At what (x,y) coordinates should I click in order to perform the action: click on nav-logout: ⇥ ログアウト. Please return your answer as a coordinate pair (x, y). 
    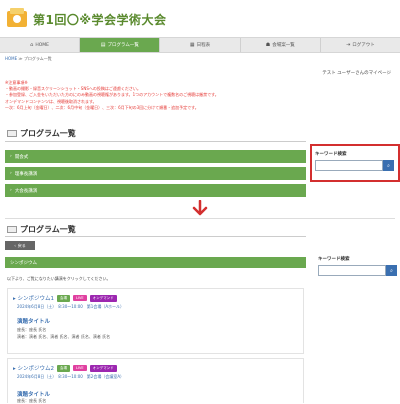
    Looking at the image, I should click on (360, 45).